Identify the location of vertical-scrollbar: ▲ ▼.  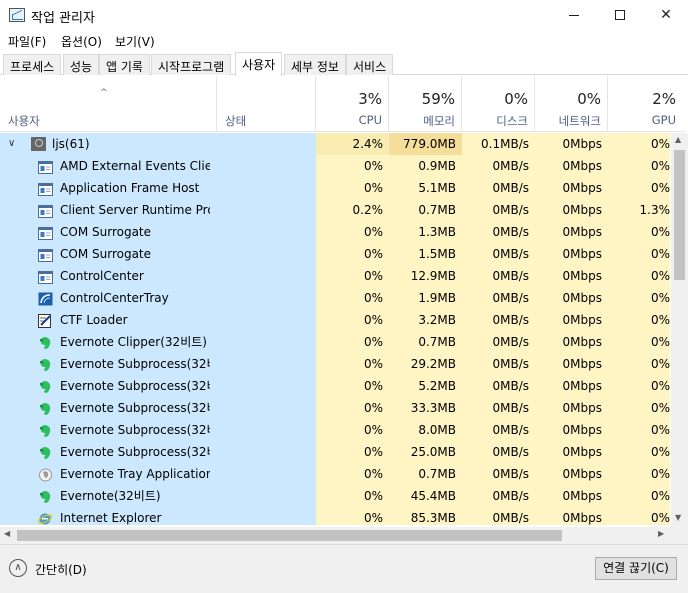
(679, 330).